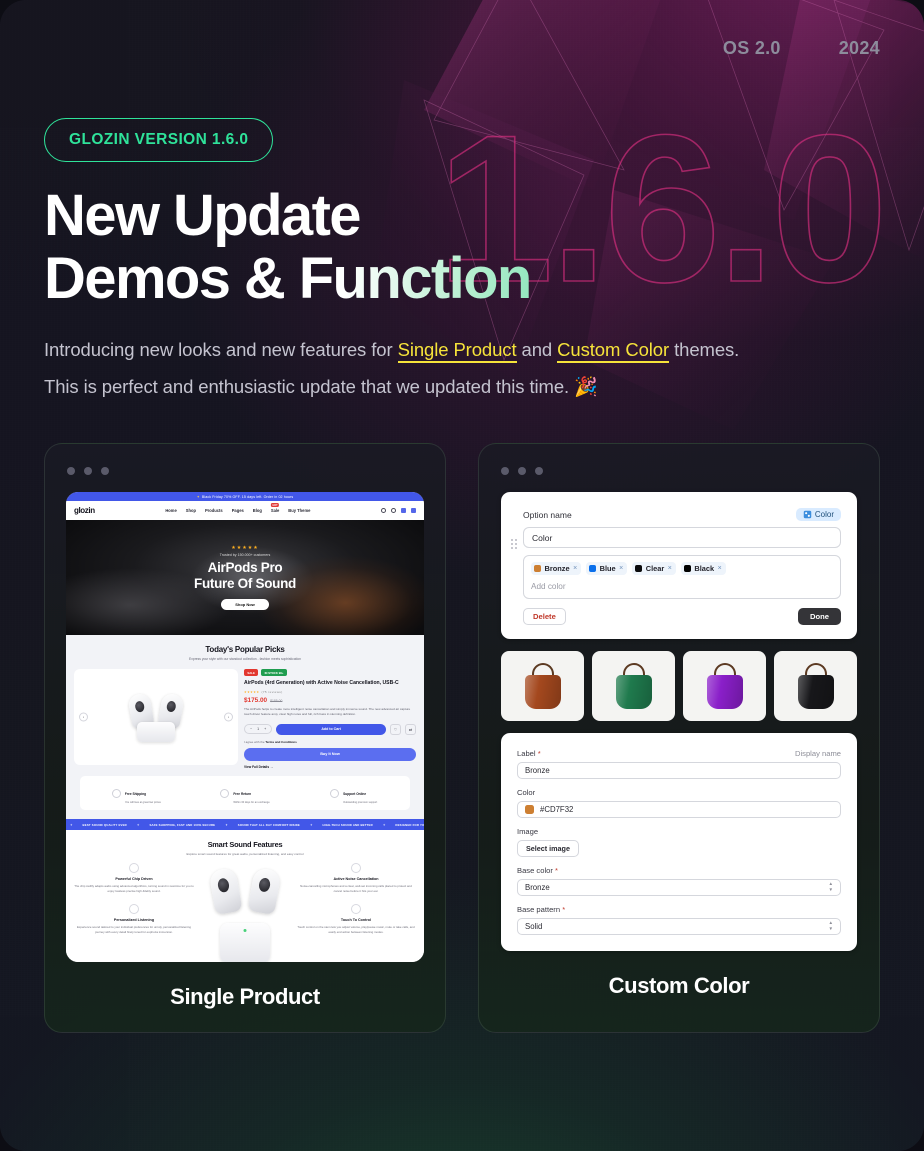  I want to click on hero-title-a: AirPods, so click(234, 567).